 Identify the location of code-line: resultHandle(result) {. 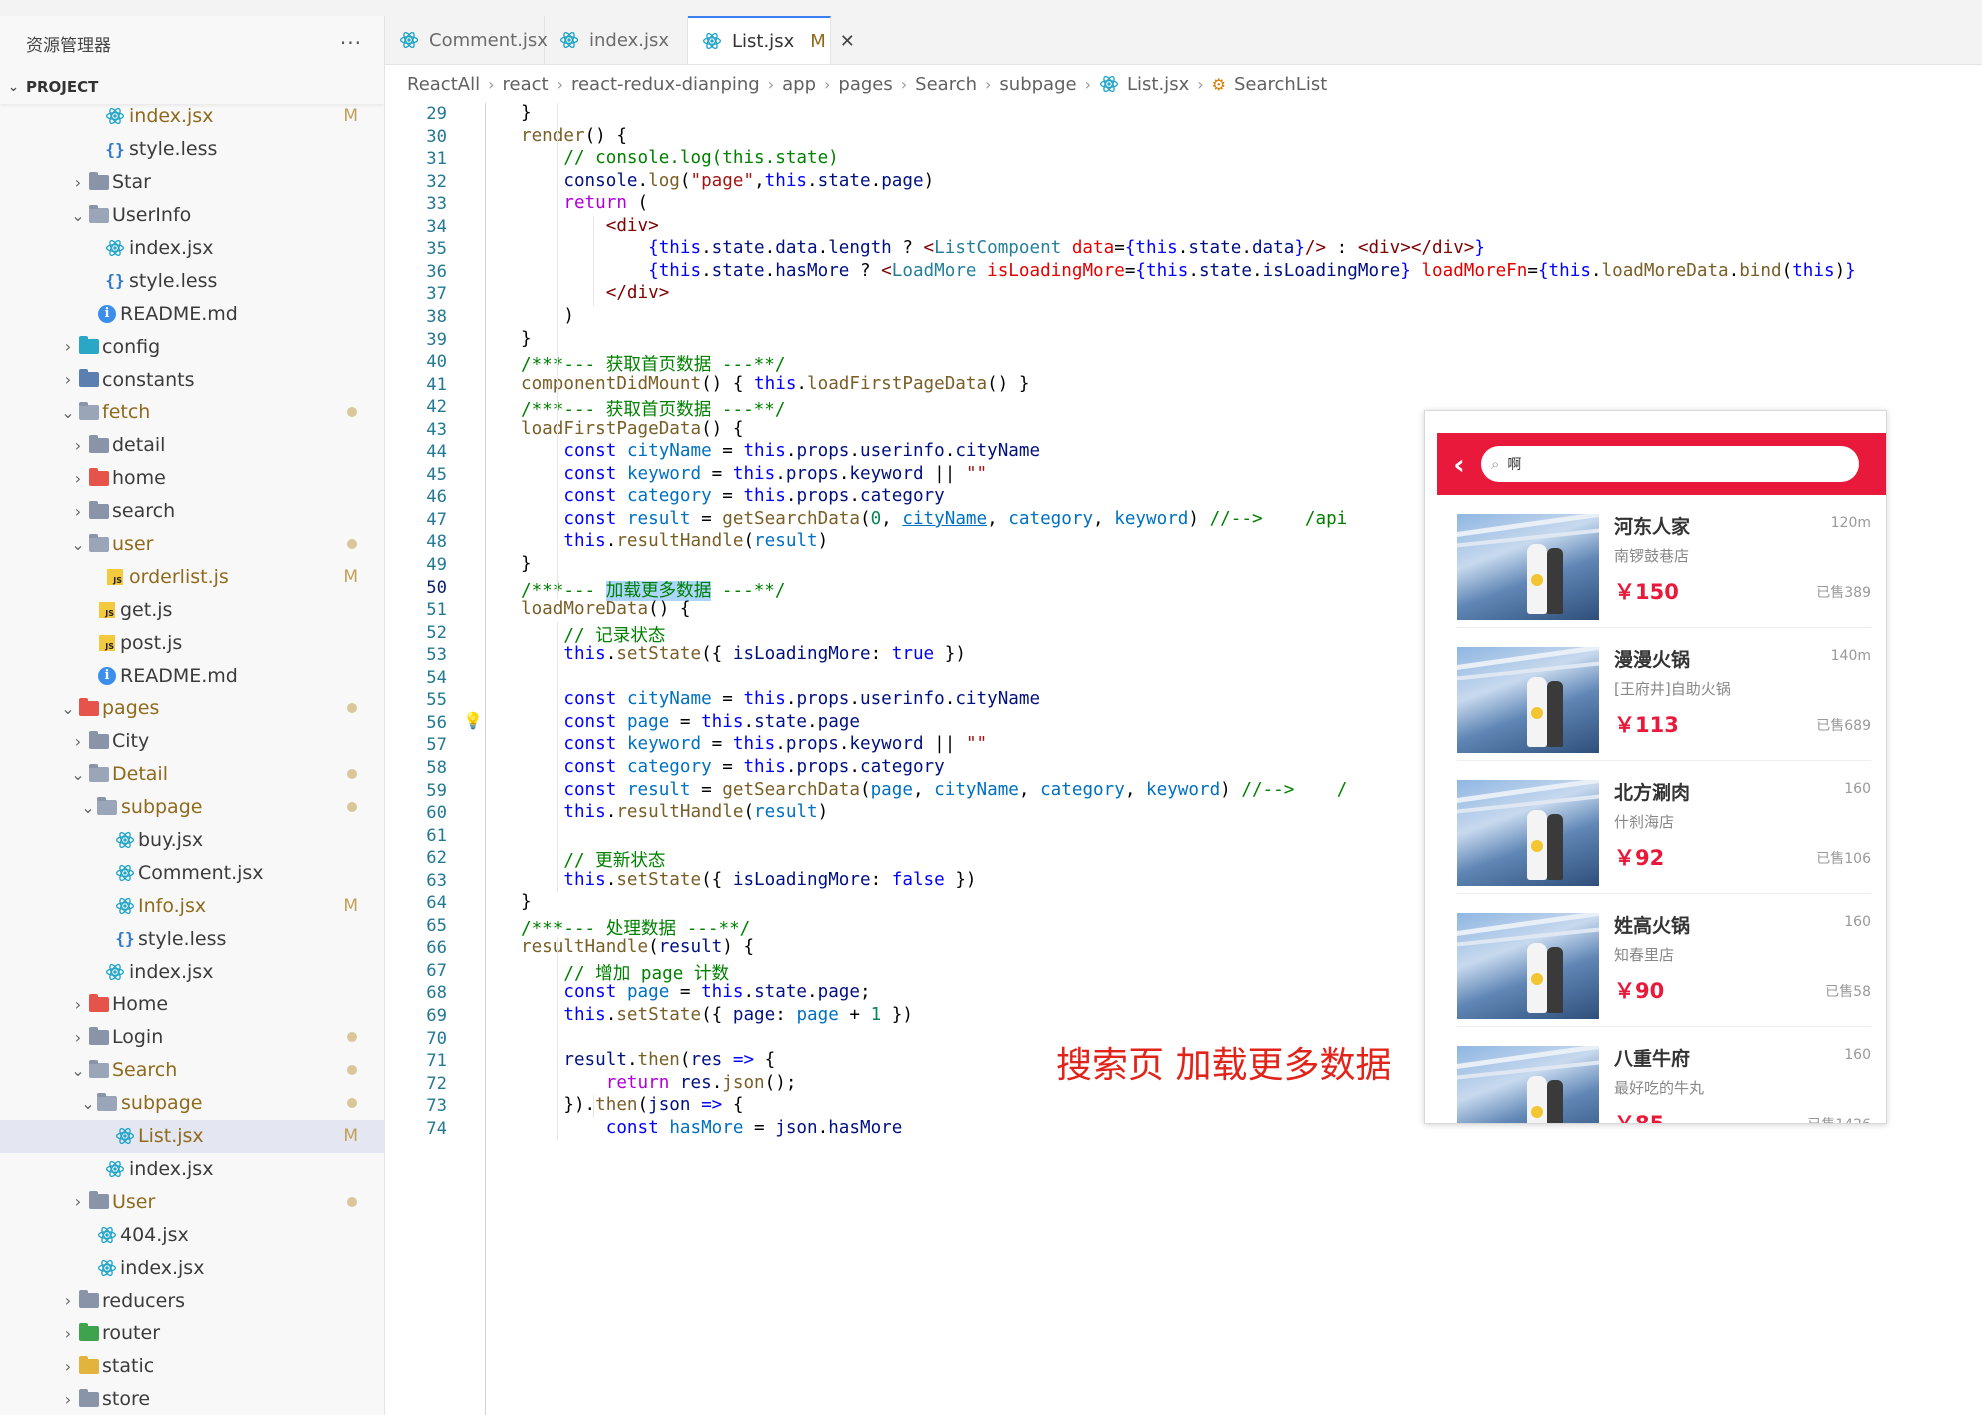
(637, 947).